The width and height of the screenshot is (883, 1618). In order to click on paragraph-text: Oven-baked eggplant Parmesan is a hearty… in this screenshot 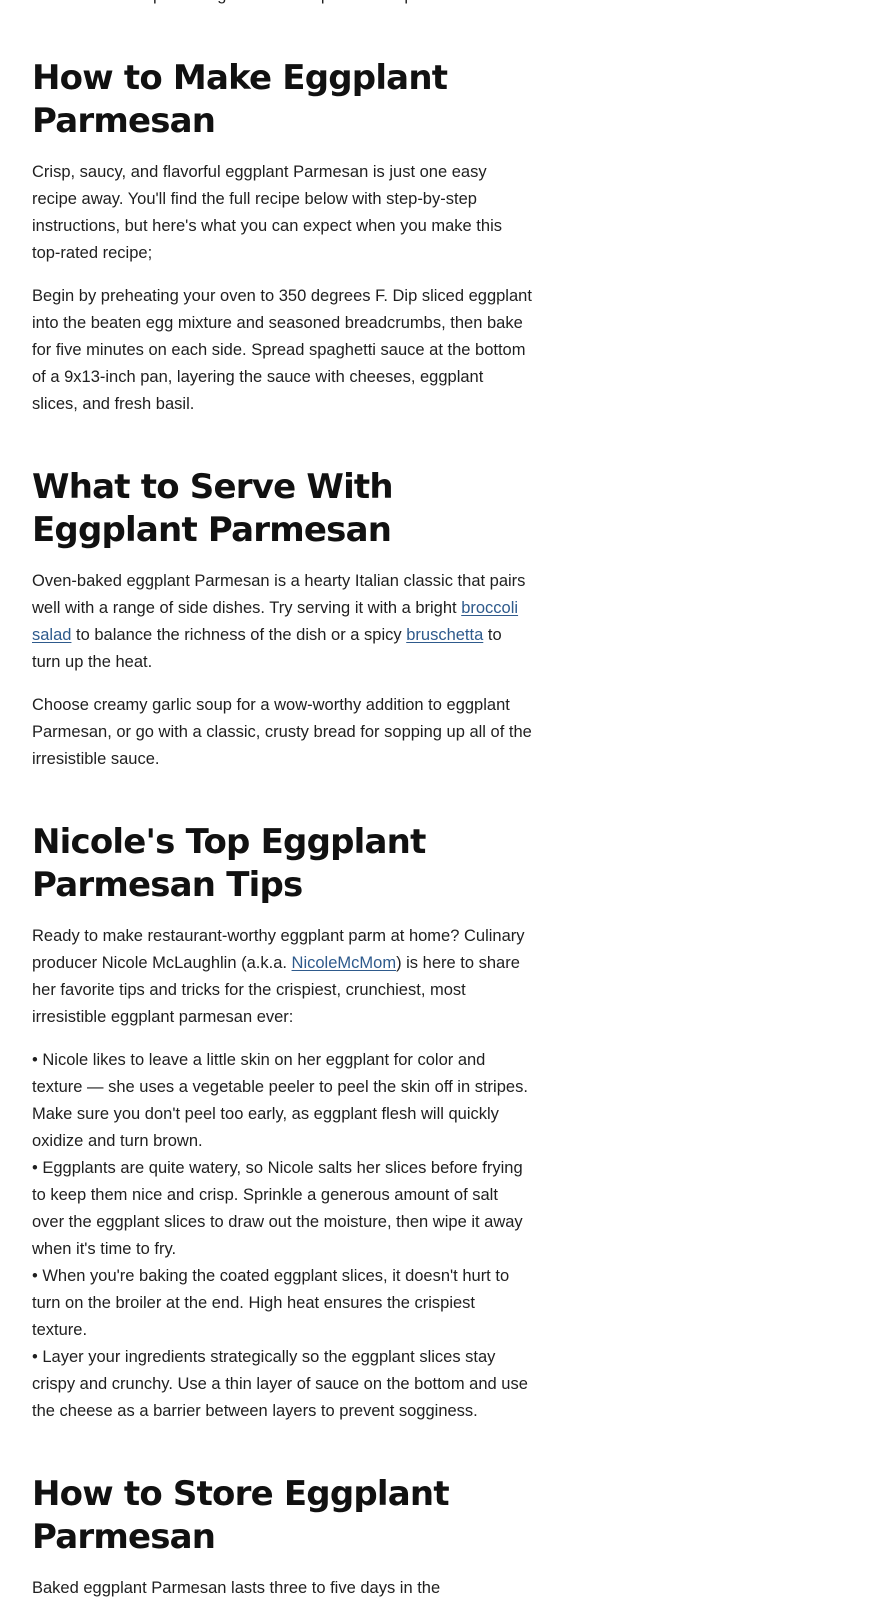, I will do `click(279, 594)`.